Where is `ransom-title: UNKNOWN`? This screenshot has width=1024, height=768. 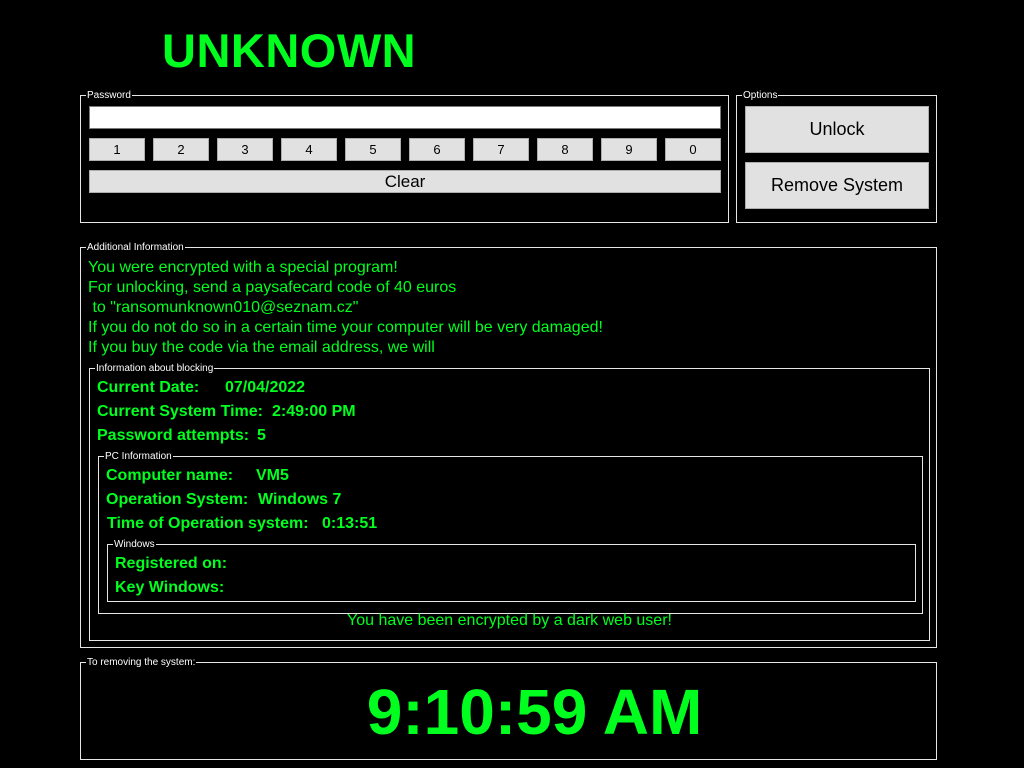
ransom-title: UNKNOWN is located at coordinates (289, 50).